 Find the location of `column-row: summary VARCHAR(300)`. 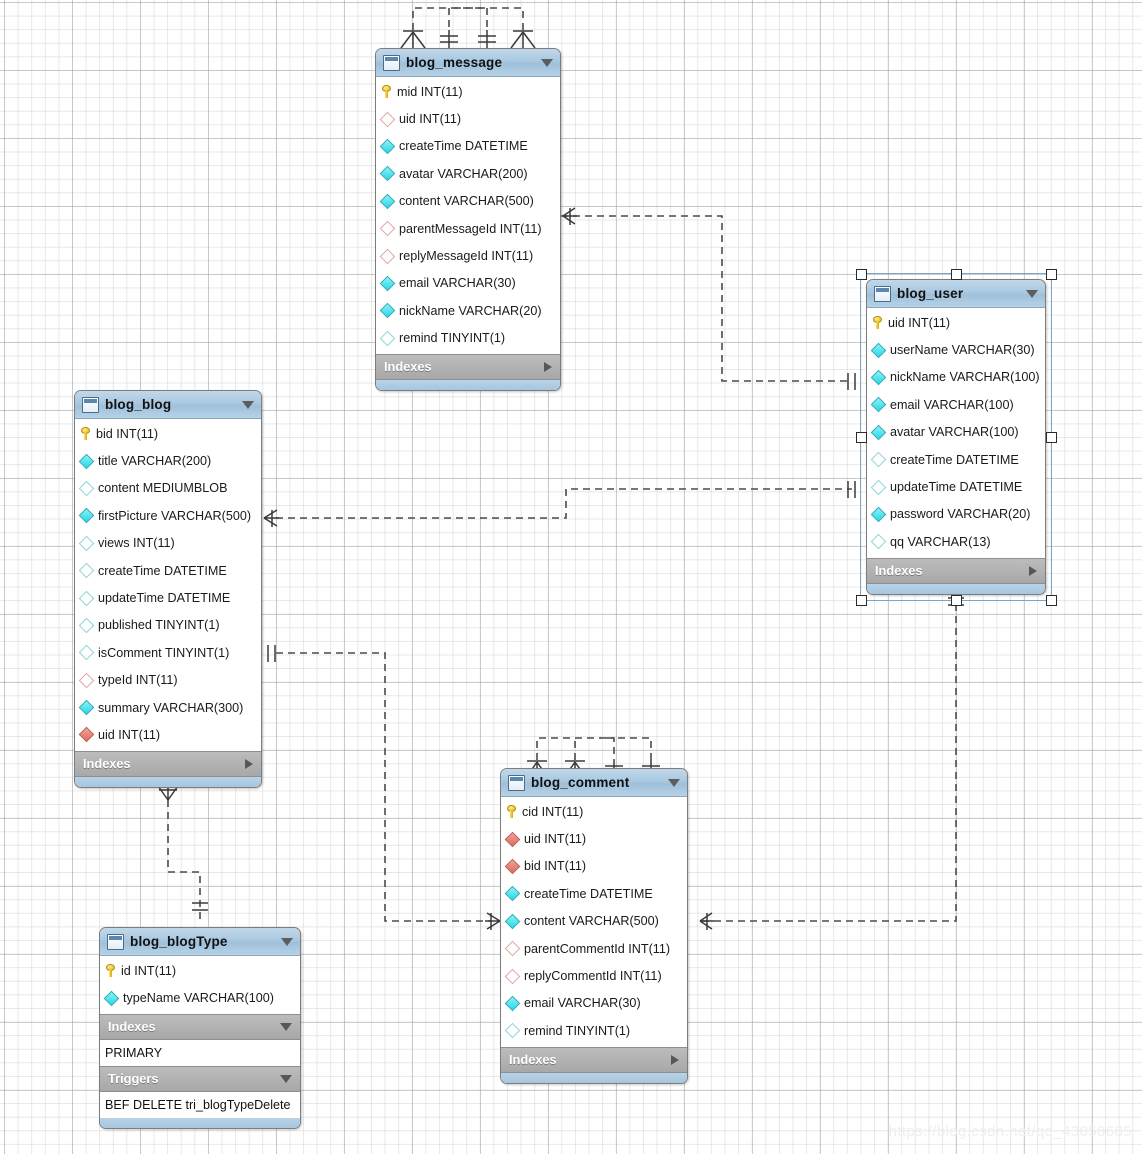

column-row: summary VARCHAR(300) is located at coordinates (168, 707).